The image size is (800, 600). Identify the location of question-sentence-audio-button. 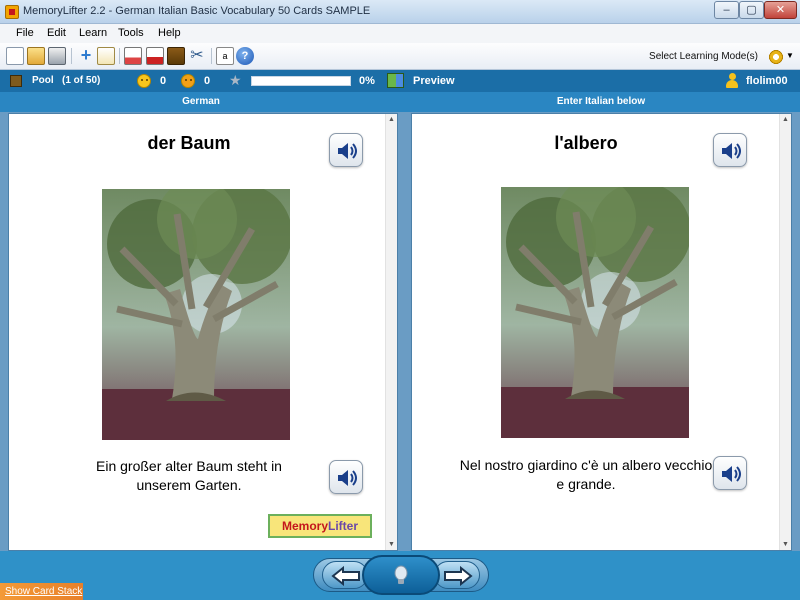
(346, 477).